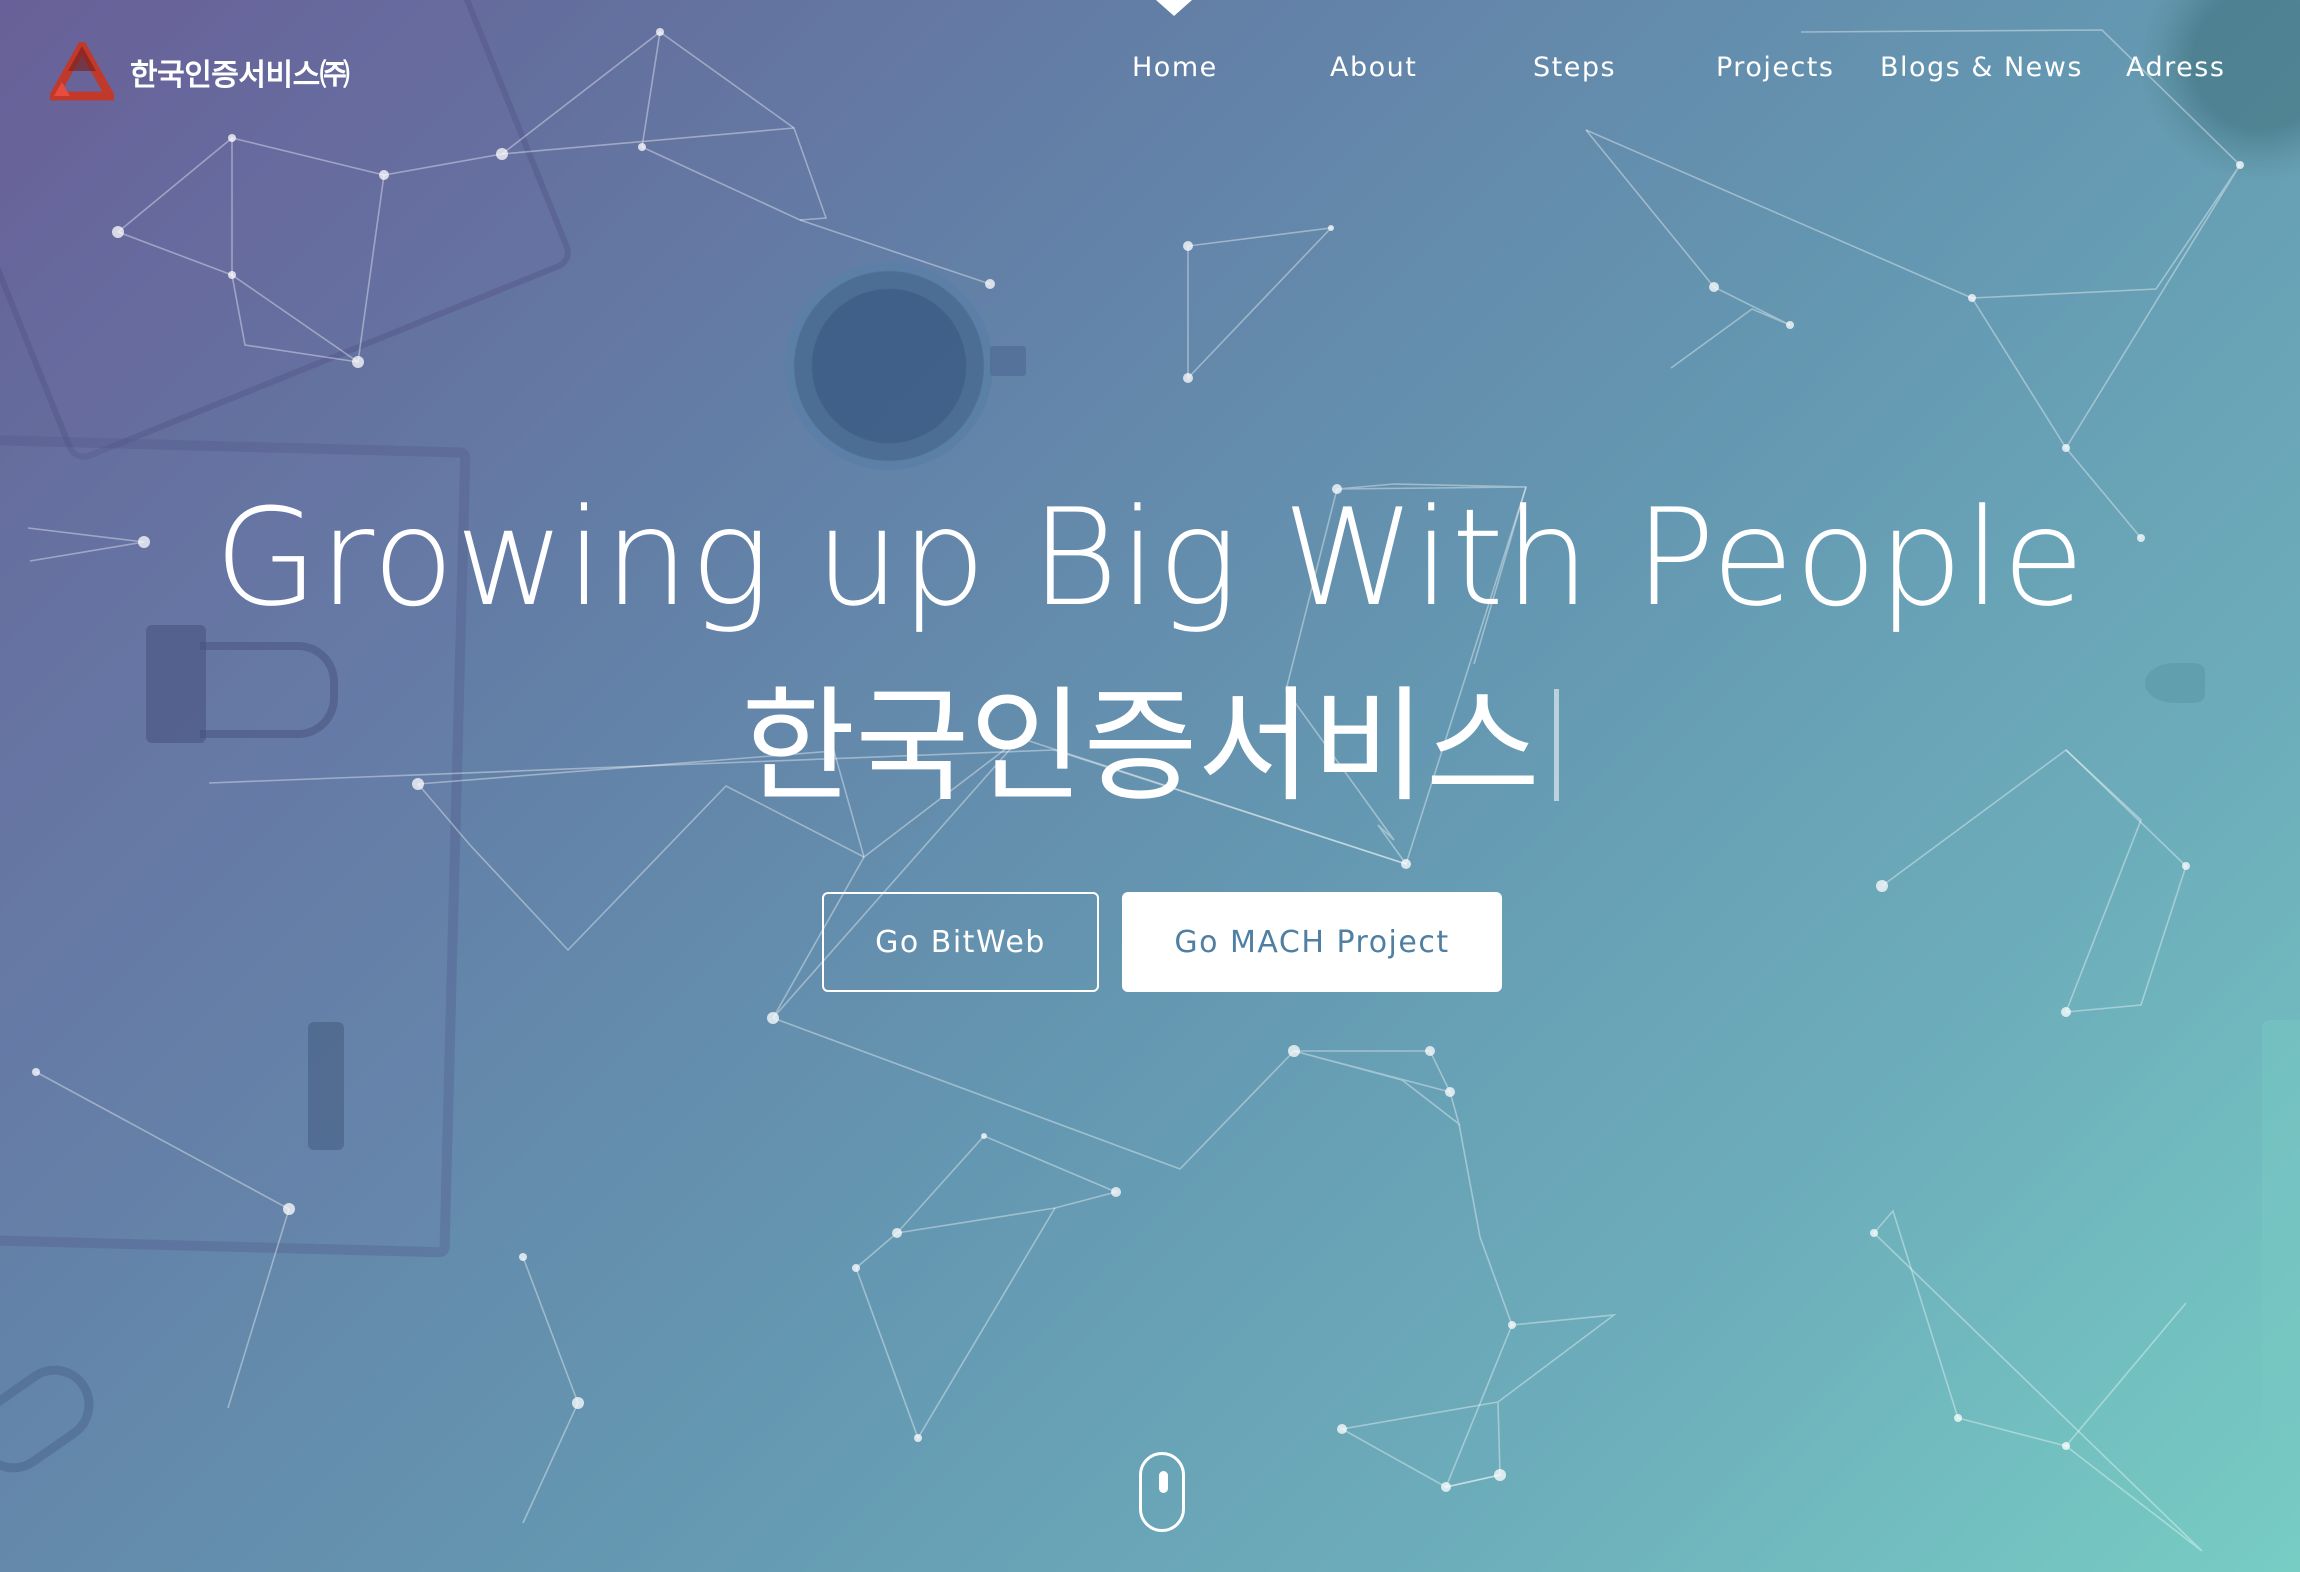  What do you see at coordinates (1373, 67) in the screenshot?
I see `nav-about: About` at bounding box center [1373, 67].